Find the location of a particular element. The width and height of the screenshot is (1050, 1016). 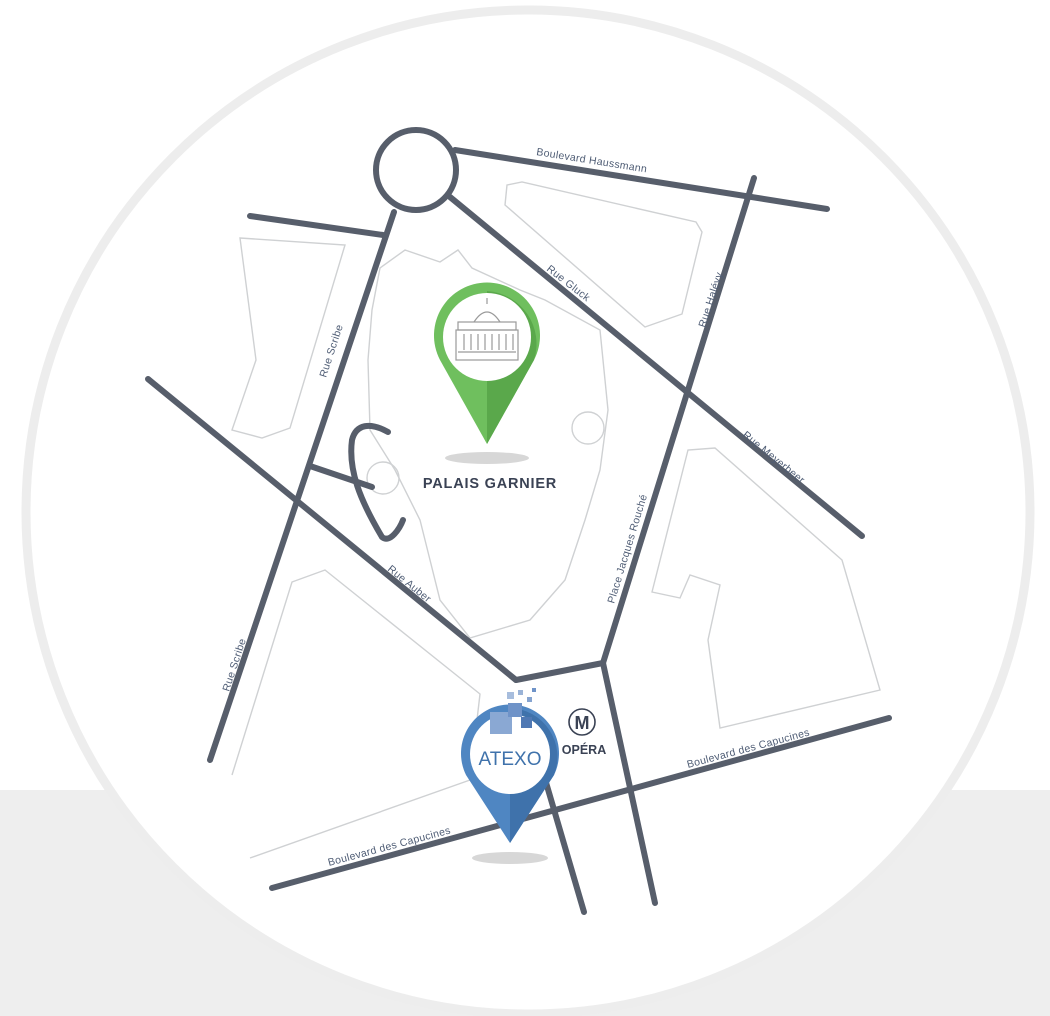

metro-station-label: OPÉRA is located at coordinates (584, 749).